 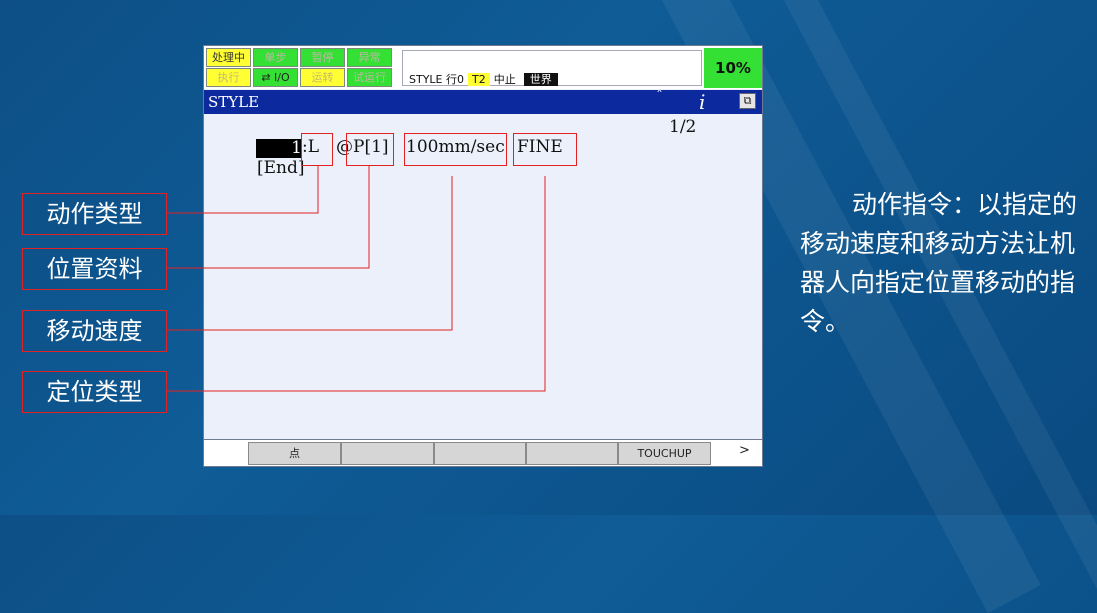 I want to click on callout-motion-type: 动作类型, so click(x=94, y=214).